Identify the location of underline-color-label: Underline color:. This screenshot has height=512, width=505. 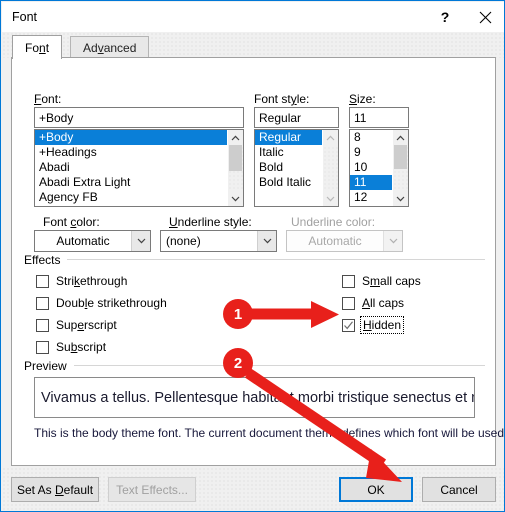
(333, 222).